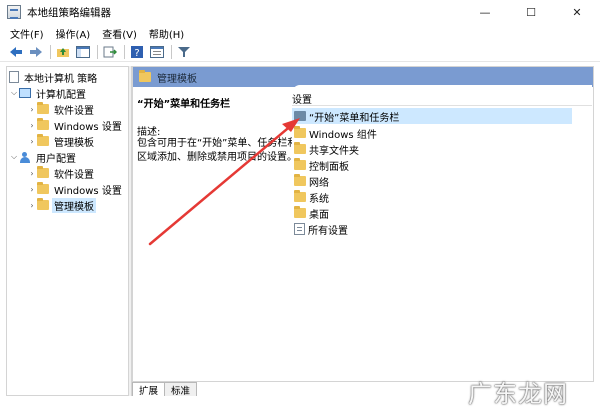  I want to click on tree-item-uc-admin: › 管理模板, so click(61, 205).